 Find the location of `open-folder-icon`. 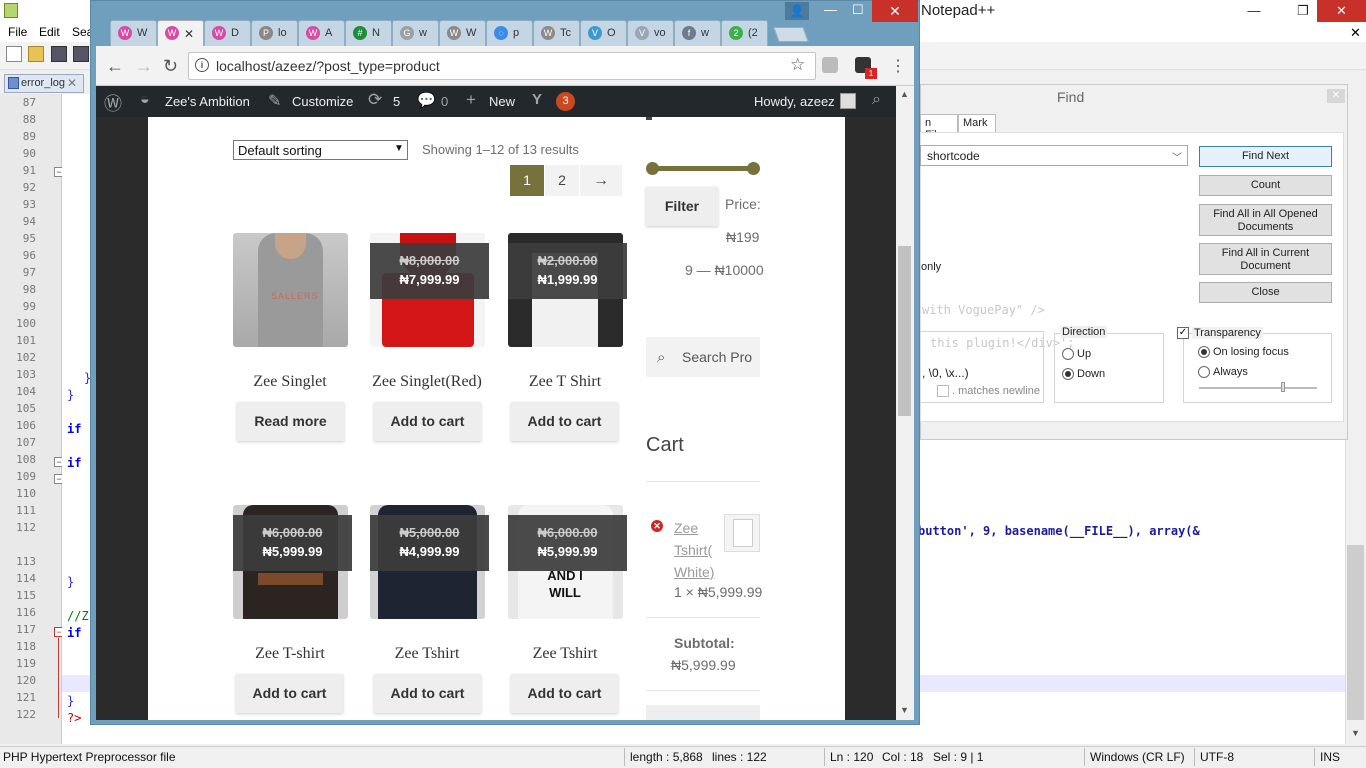

open-folder-icon is located at coordinates (36, 54).